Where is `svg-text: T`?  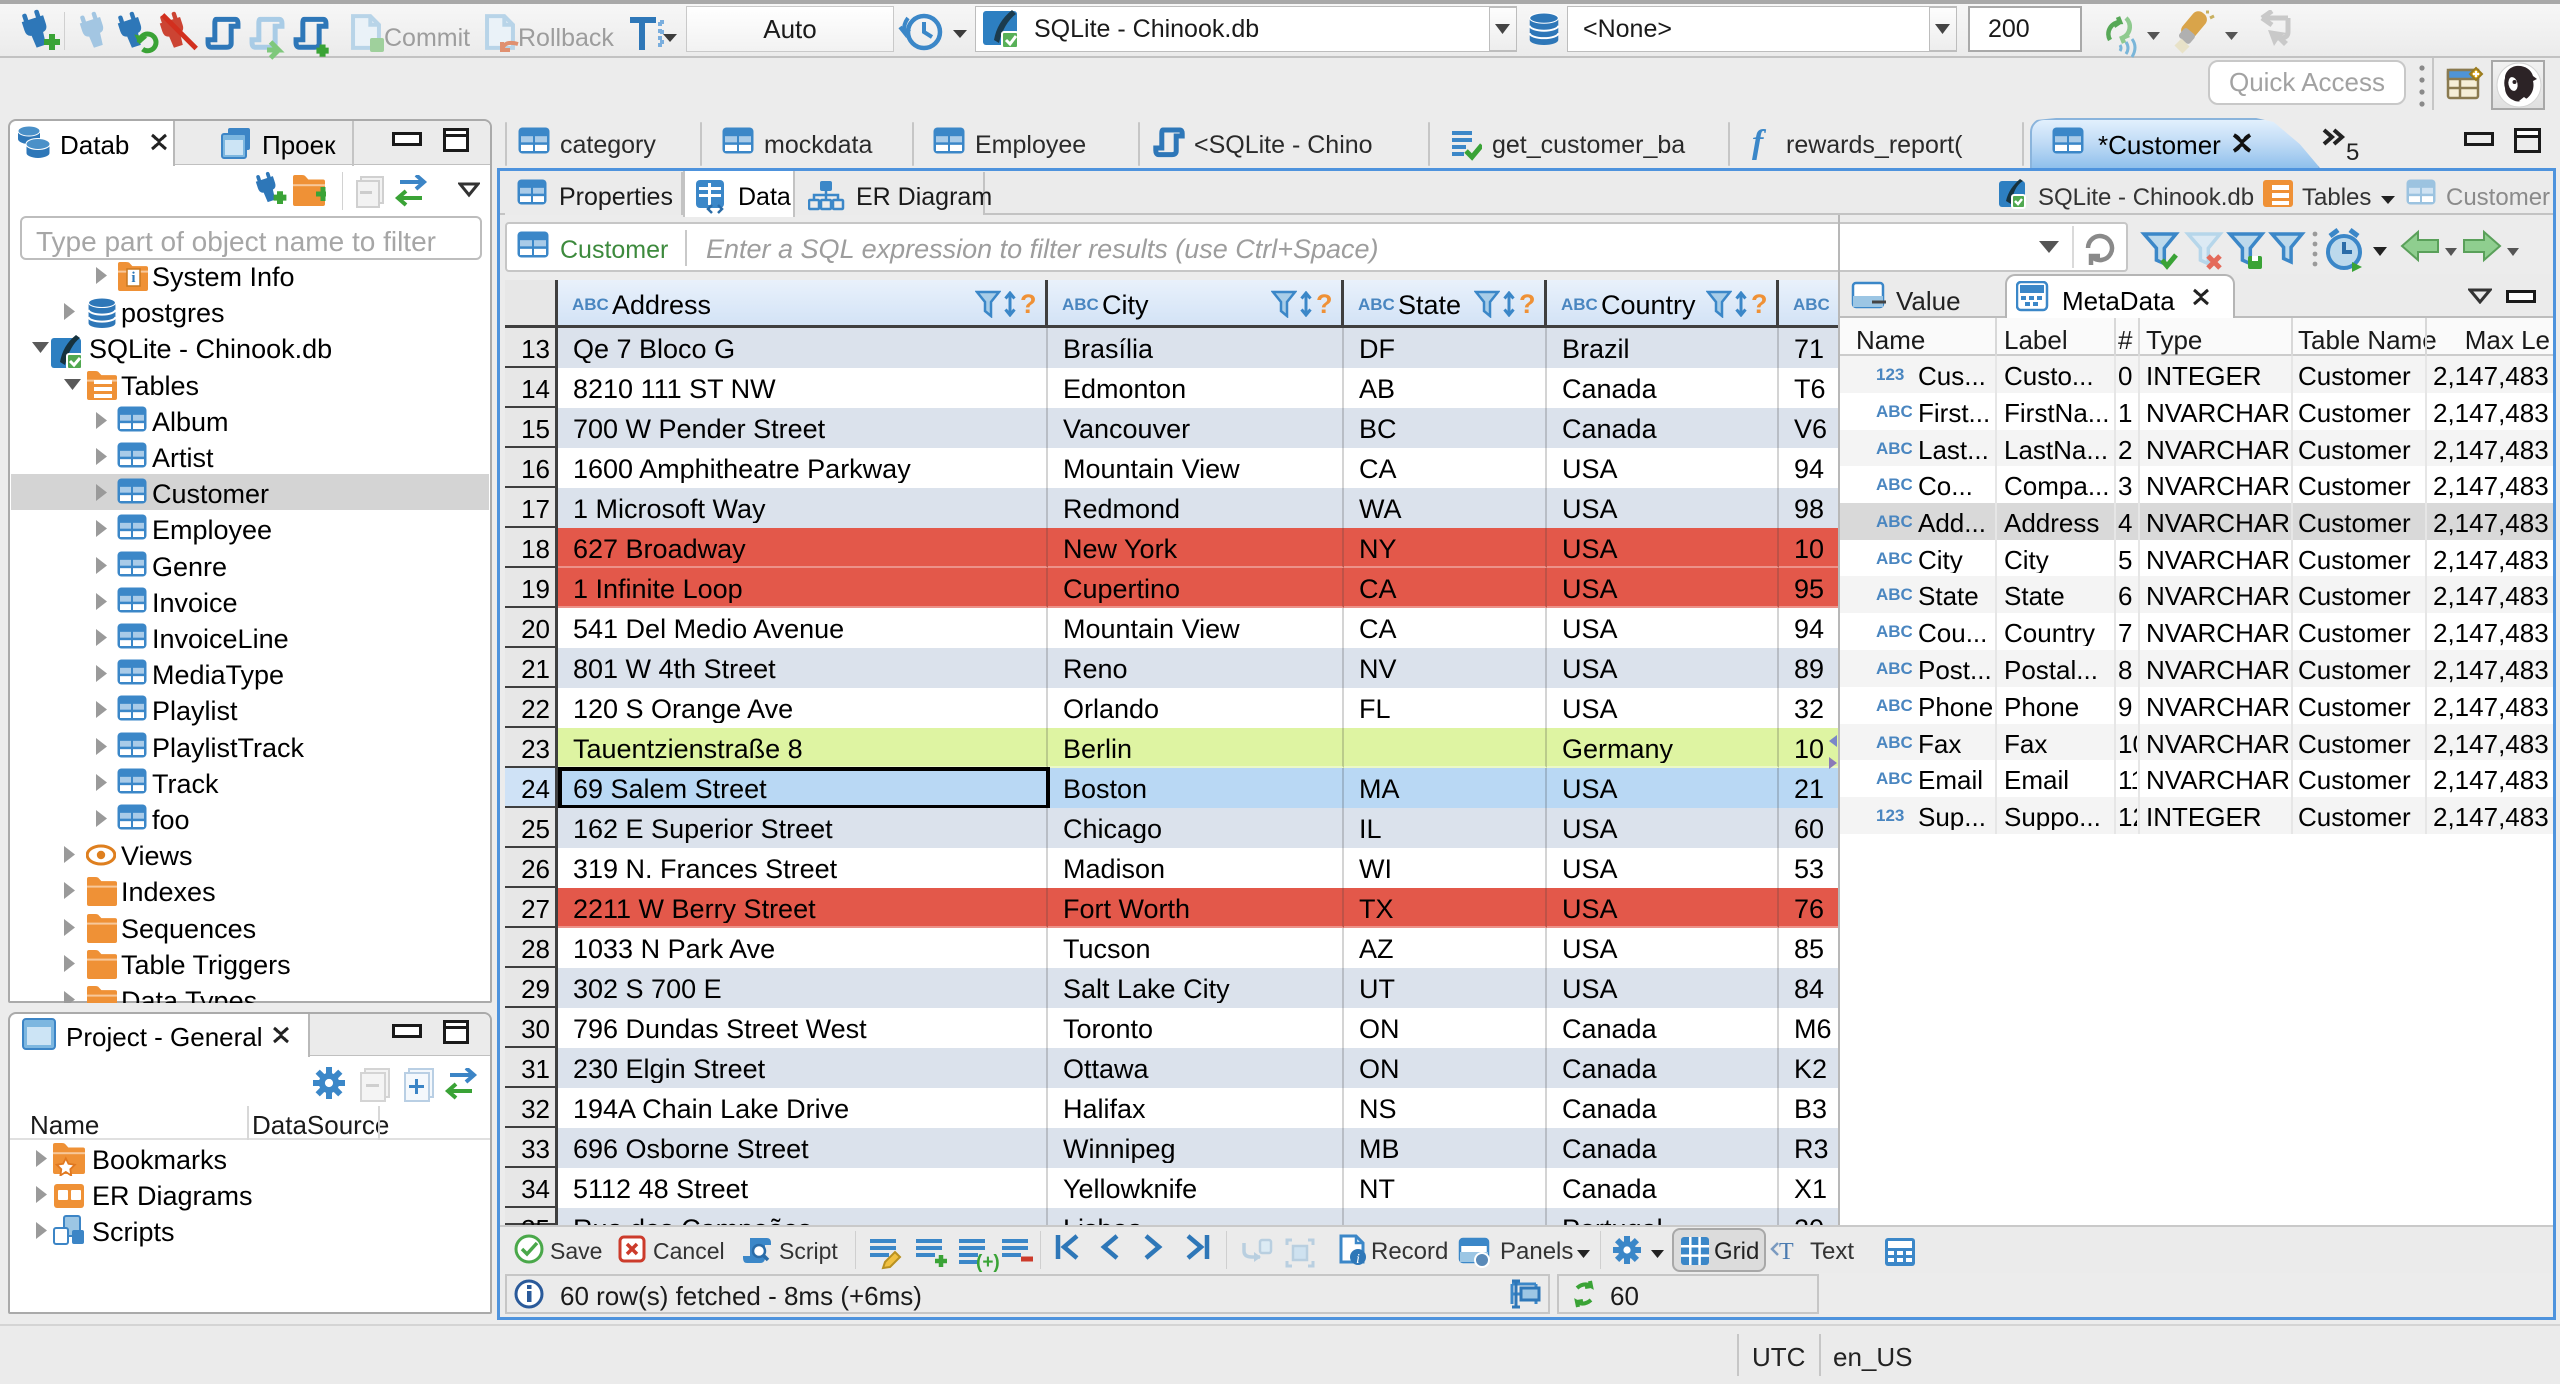 svg-text: T is located at coordinates (1786, 1252).